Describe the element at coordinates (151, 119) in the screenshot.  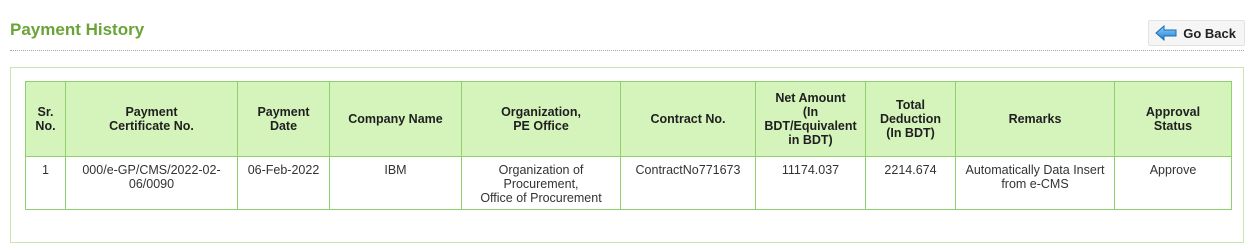
I see `col-header-payment-certificate-no: Payment Certificate No.` at that location.